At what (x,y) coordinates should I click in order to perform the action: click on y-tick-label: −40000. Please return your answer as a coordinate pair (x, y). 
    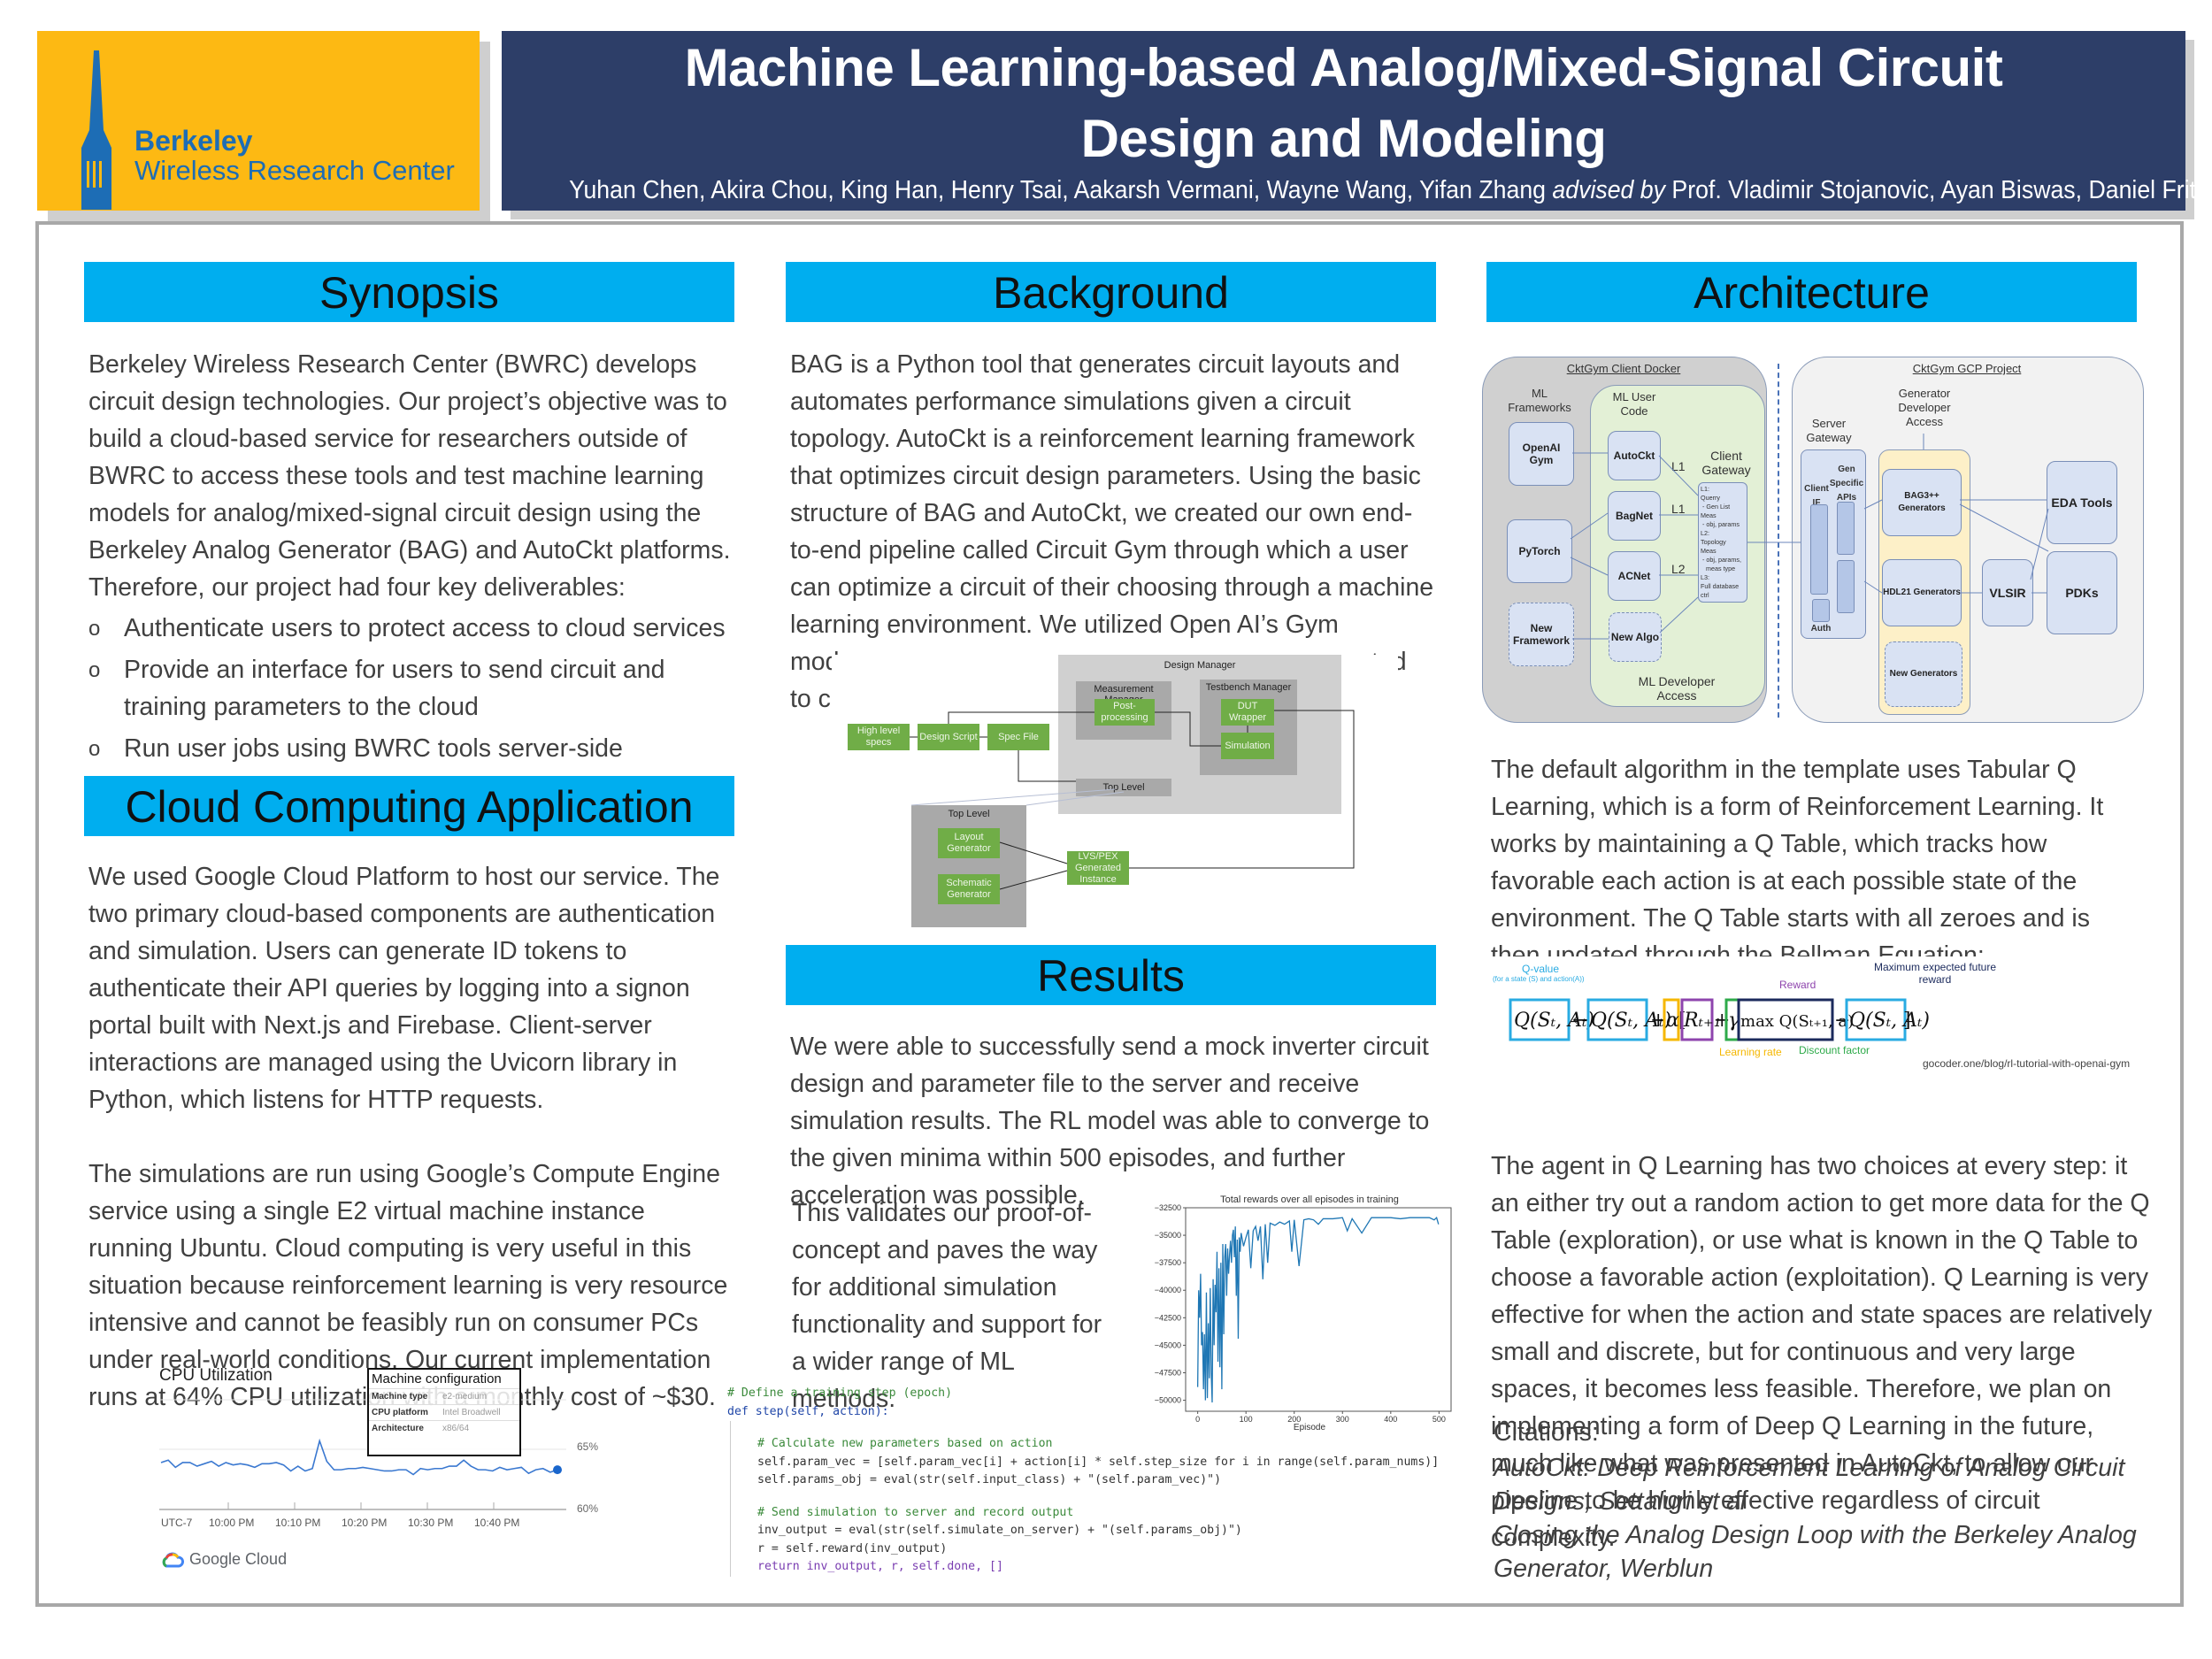
    Looking at the image, I should click on (1168, 1290).